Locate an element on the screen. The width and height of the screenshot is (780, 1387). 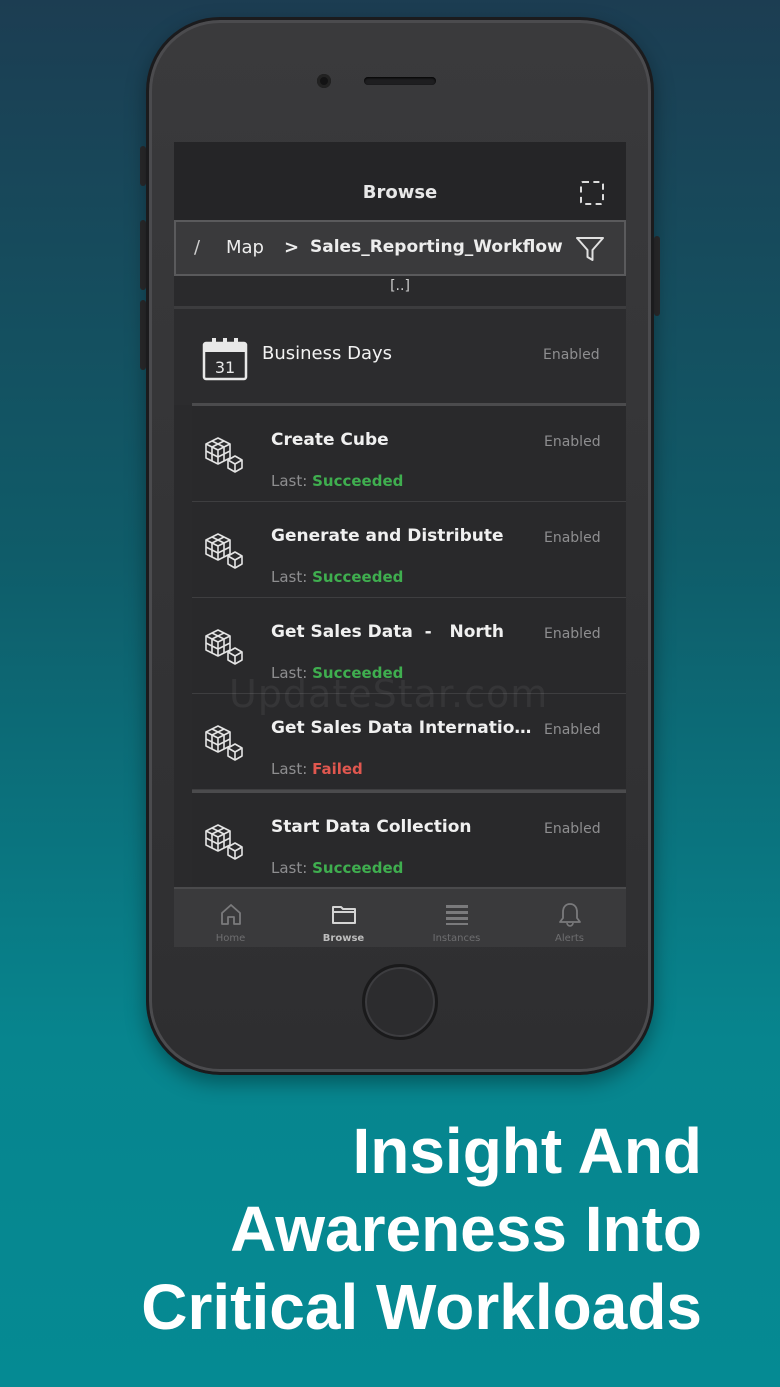
tab-alerts: Alerts is located at coordinates (569, 918).